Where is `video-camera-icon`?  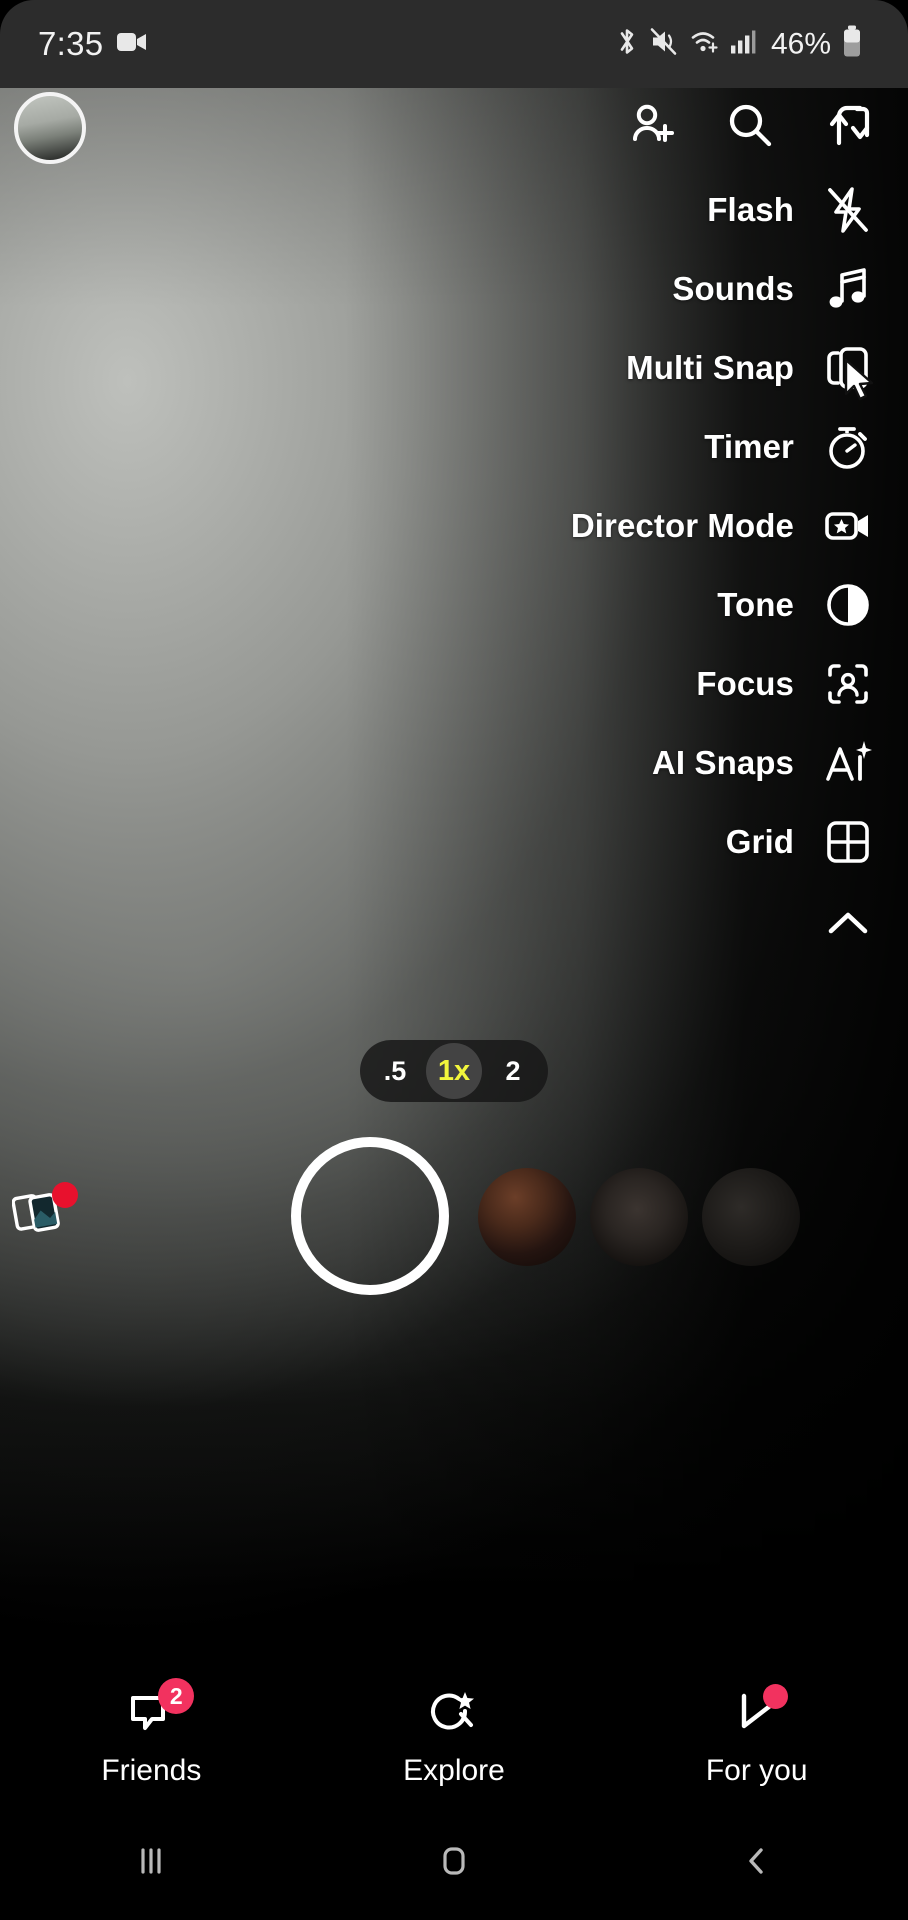 video-camera-icon is located at coordinates (132, 44).